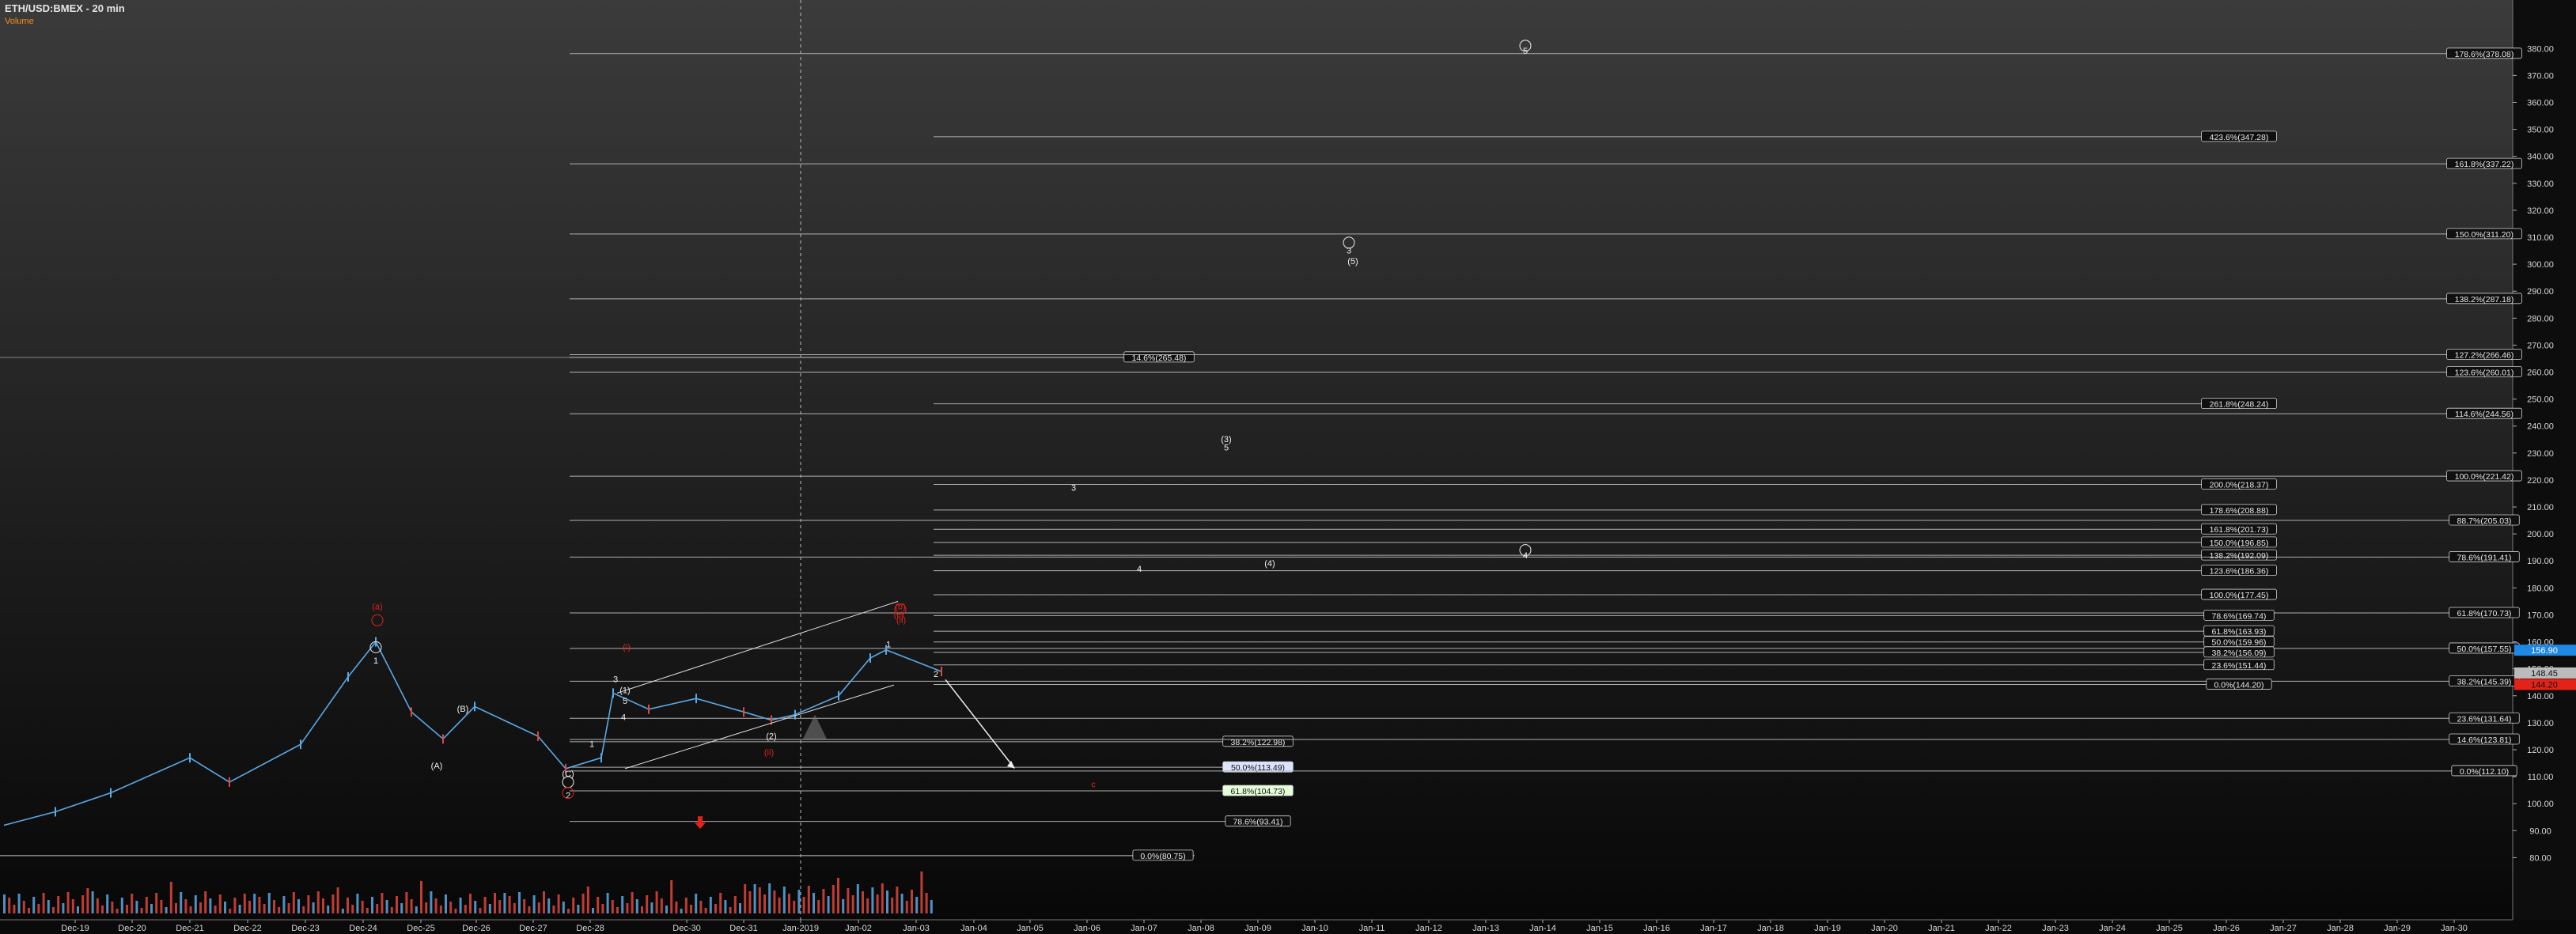 The width and height of the screenshot is (2576, 934). What do you see at coordinates (2239, 485) in the screenshot?
I see `fib-level-label: 200.0%(218.37)` at bounding box center [2239, 485].